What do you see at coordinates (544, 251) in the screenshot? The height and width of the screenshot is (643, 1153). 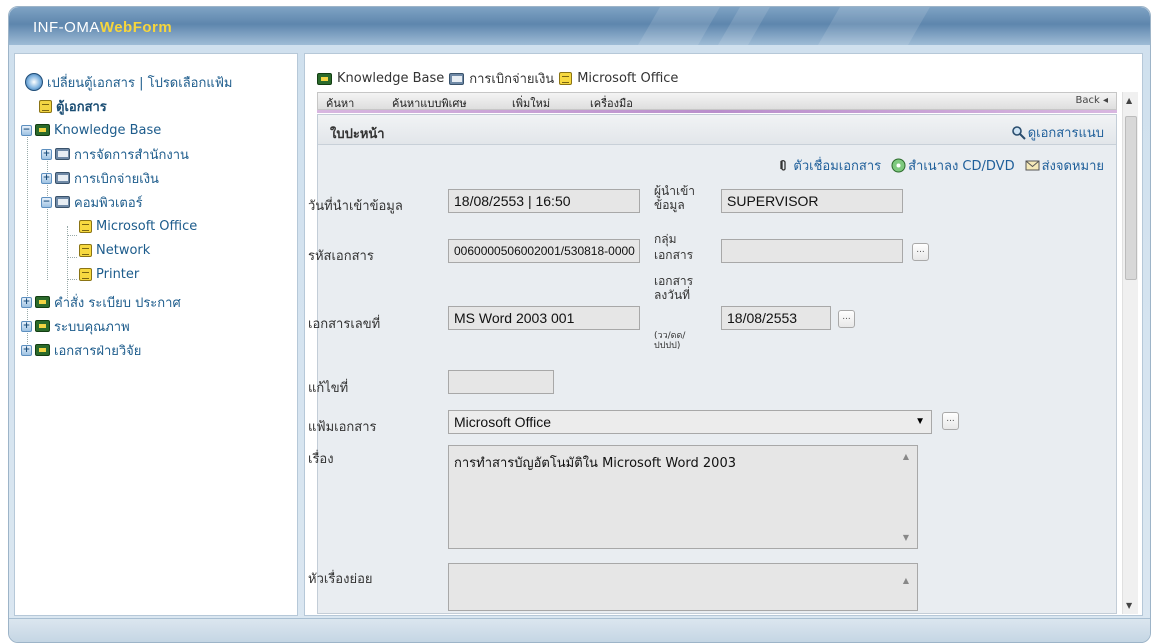 I see `doc-code-field: 0060000506002001/530818-0000` at bounding box center [544, 251].